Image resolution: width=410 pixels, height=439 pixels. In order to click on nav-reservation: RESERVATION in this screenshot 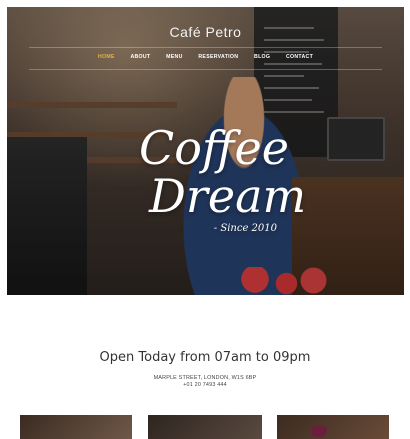, I will do `click(218, 57)`.